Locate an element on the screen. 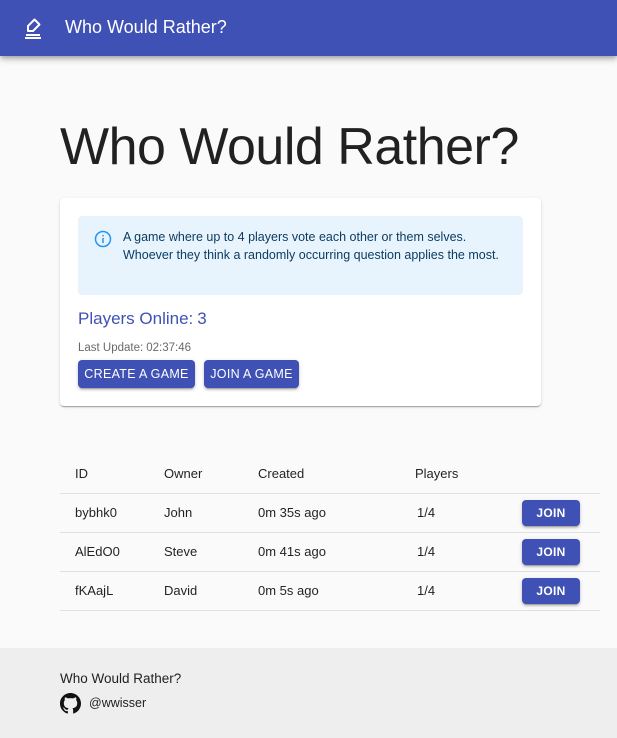 This screenshot has height=738, width=617. game-id: fKAajL is located at coordinates (112, 591).